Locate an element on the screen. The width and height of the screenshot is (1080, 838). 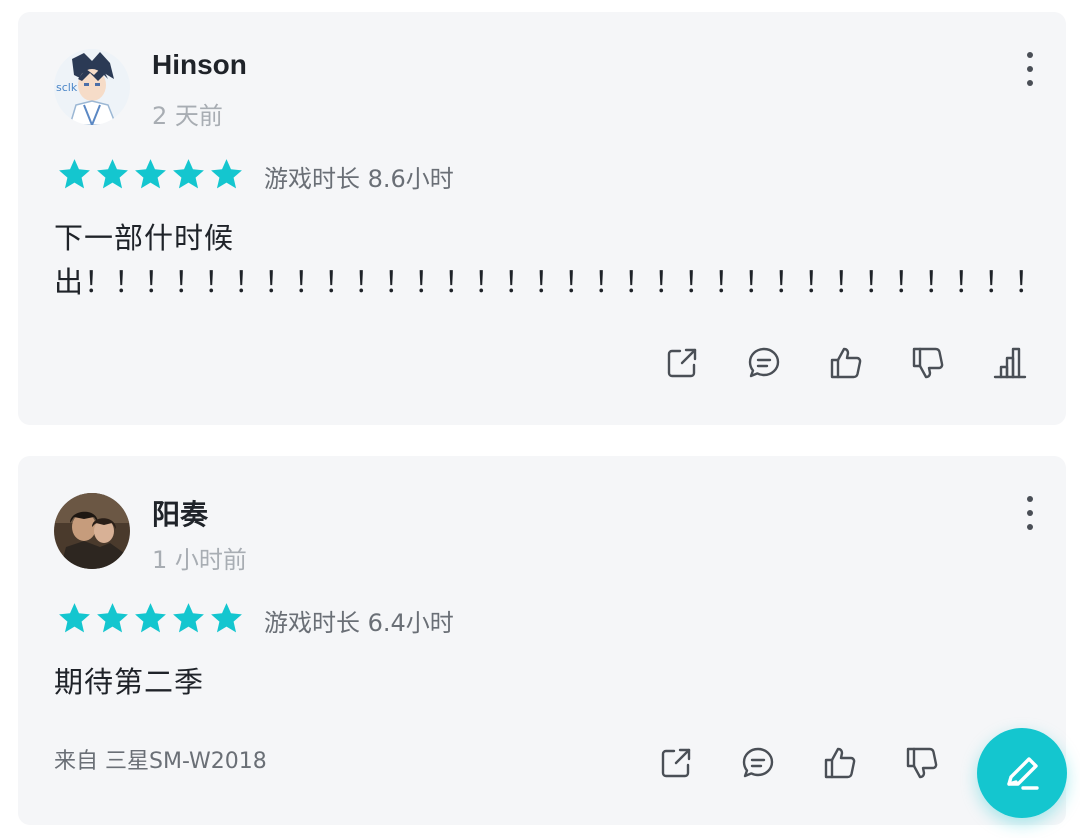
playtime: 游戏时长 8.6小时 is located at coordinates (359, 179).